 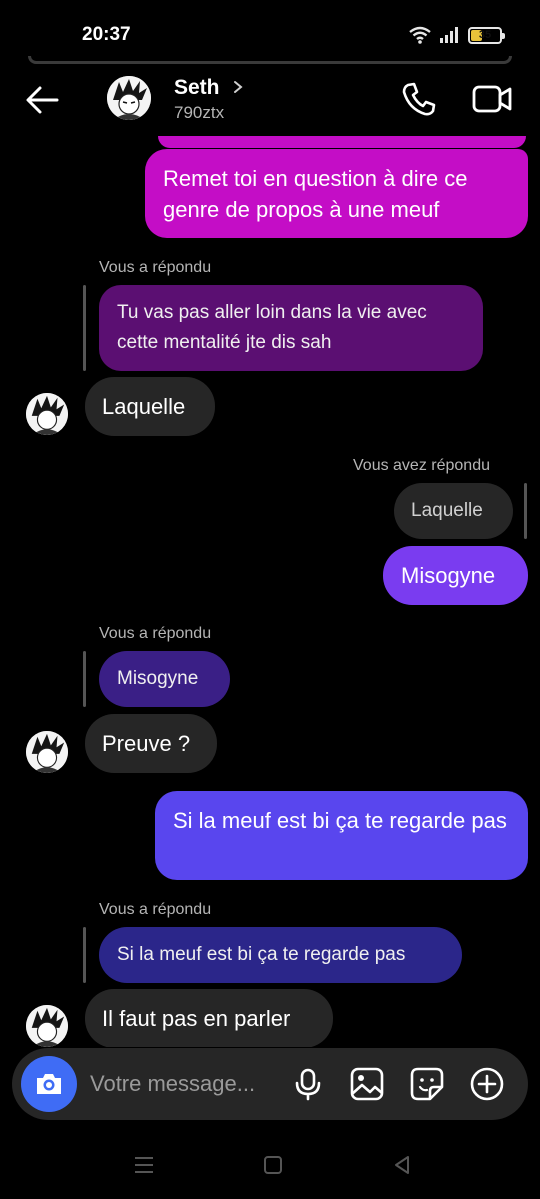 I want to click on contact-name: Seth, so click(x=197, y=88).